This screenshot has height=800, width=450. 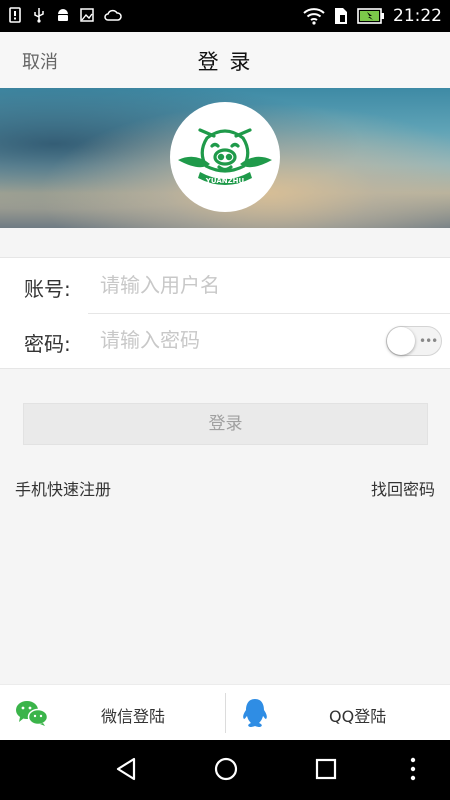 I want to click on show-password-toggle: •••, so click(x=414, y=341).